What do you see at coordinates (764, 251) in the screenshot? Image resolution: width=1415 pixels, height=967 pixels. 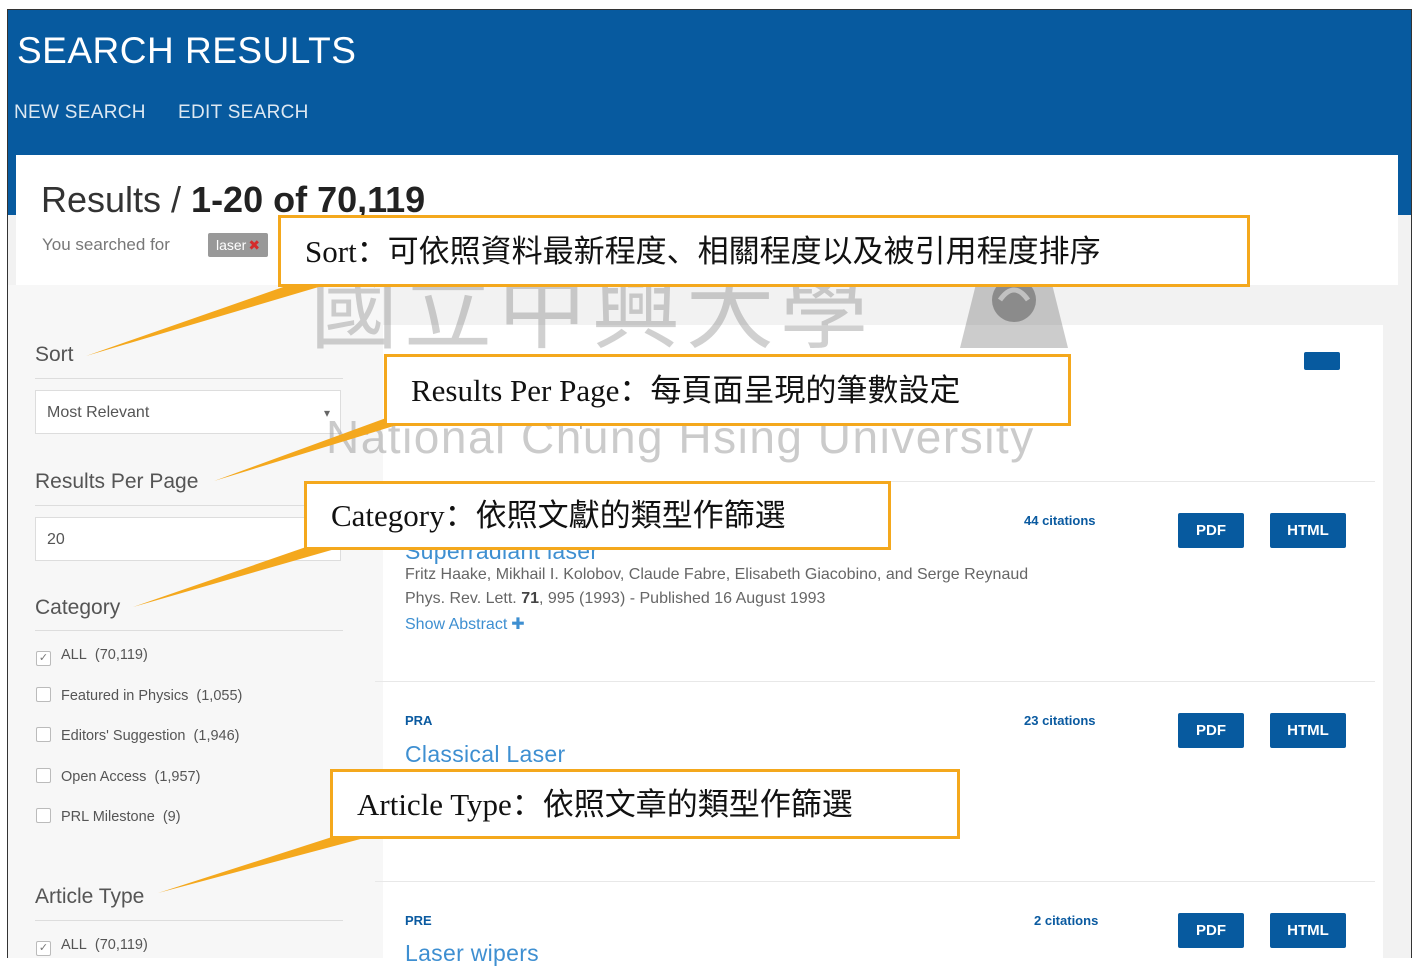 I see `sort-callout: Sort：可依照資料最新程度、相關程度以及被引用程度排序` at bounding box center [764, 251].